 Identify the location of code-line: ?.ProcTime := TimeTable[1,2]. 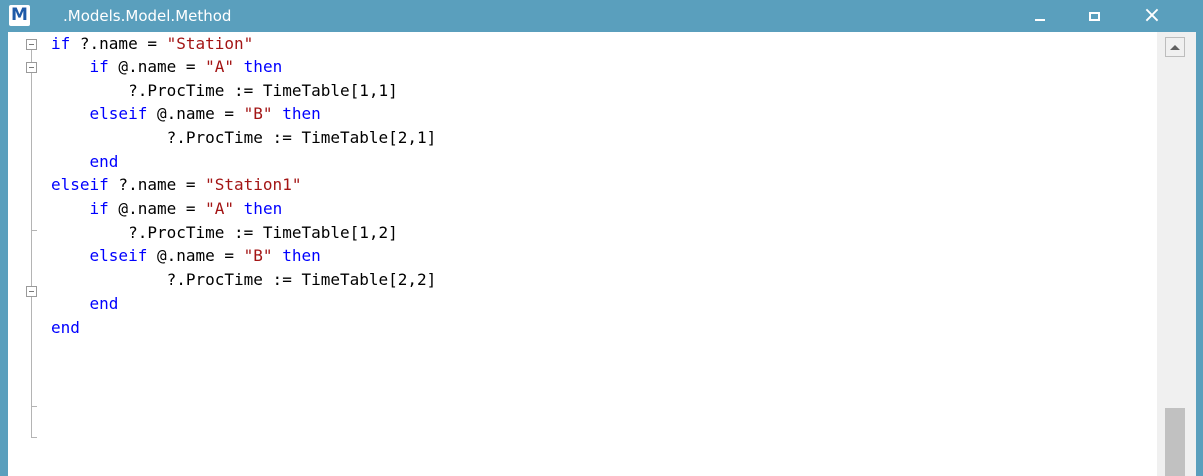
(224, 233).